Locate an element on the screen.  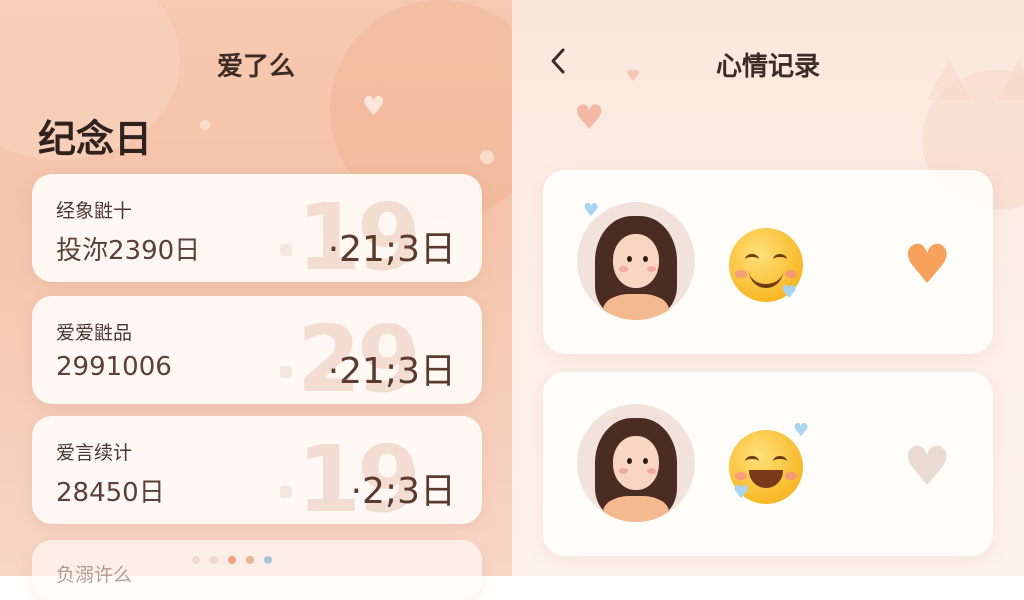
anniversary-days: 28450日 is located at coordinates (110, 493).